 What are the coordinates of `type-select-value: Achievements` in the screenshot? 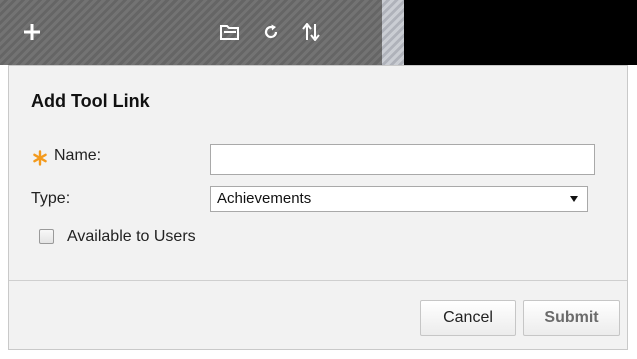 It's located at (264, 198).